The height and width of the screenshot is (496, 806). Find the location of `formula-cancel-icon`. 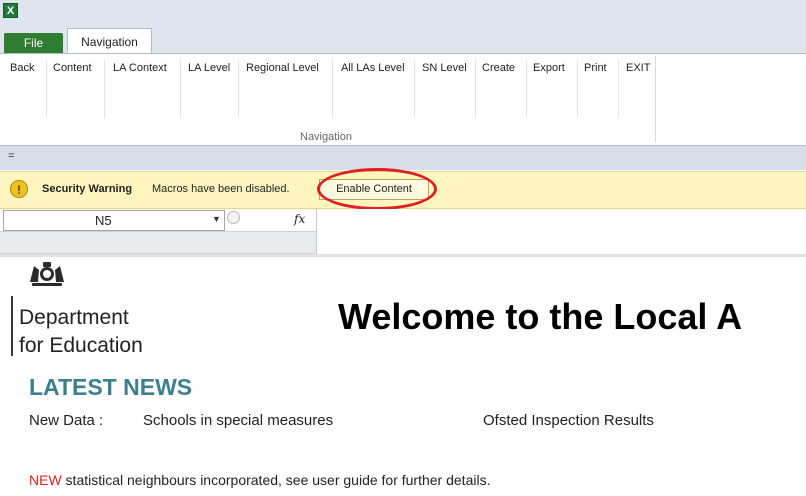

formula-cancel-icon is located at coordinates (233, 217).